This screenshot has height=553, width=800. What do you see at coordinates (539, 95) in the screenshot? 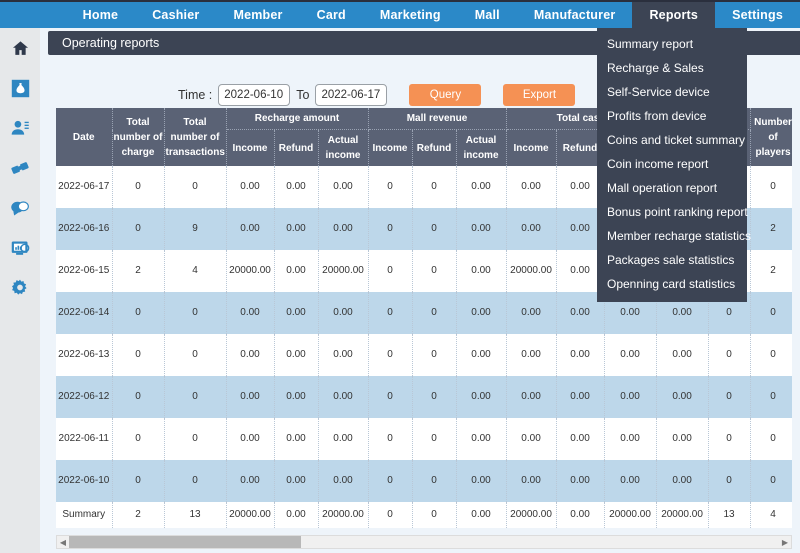
I see `export-button: Export` at bounding box center [539, 95].